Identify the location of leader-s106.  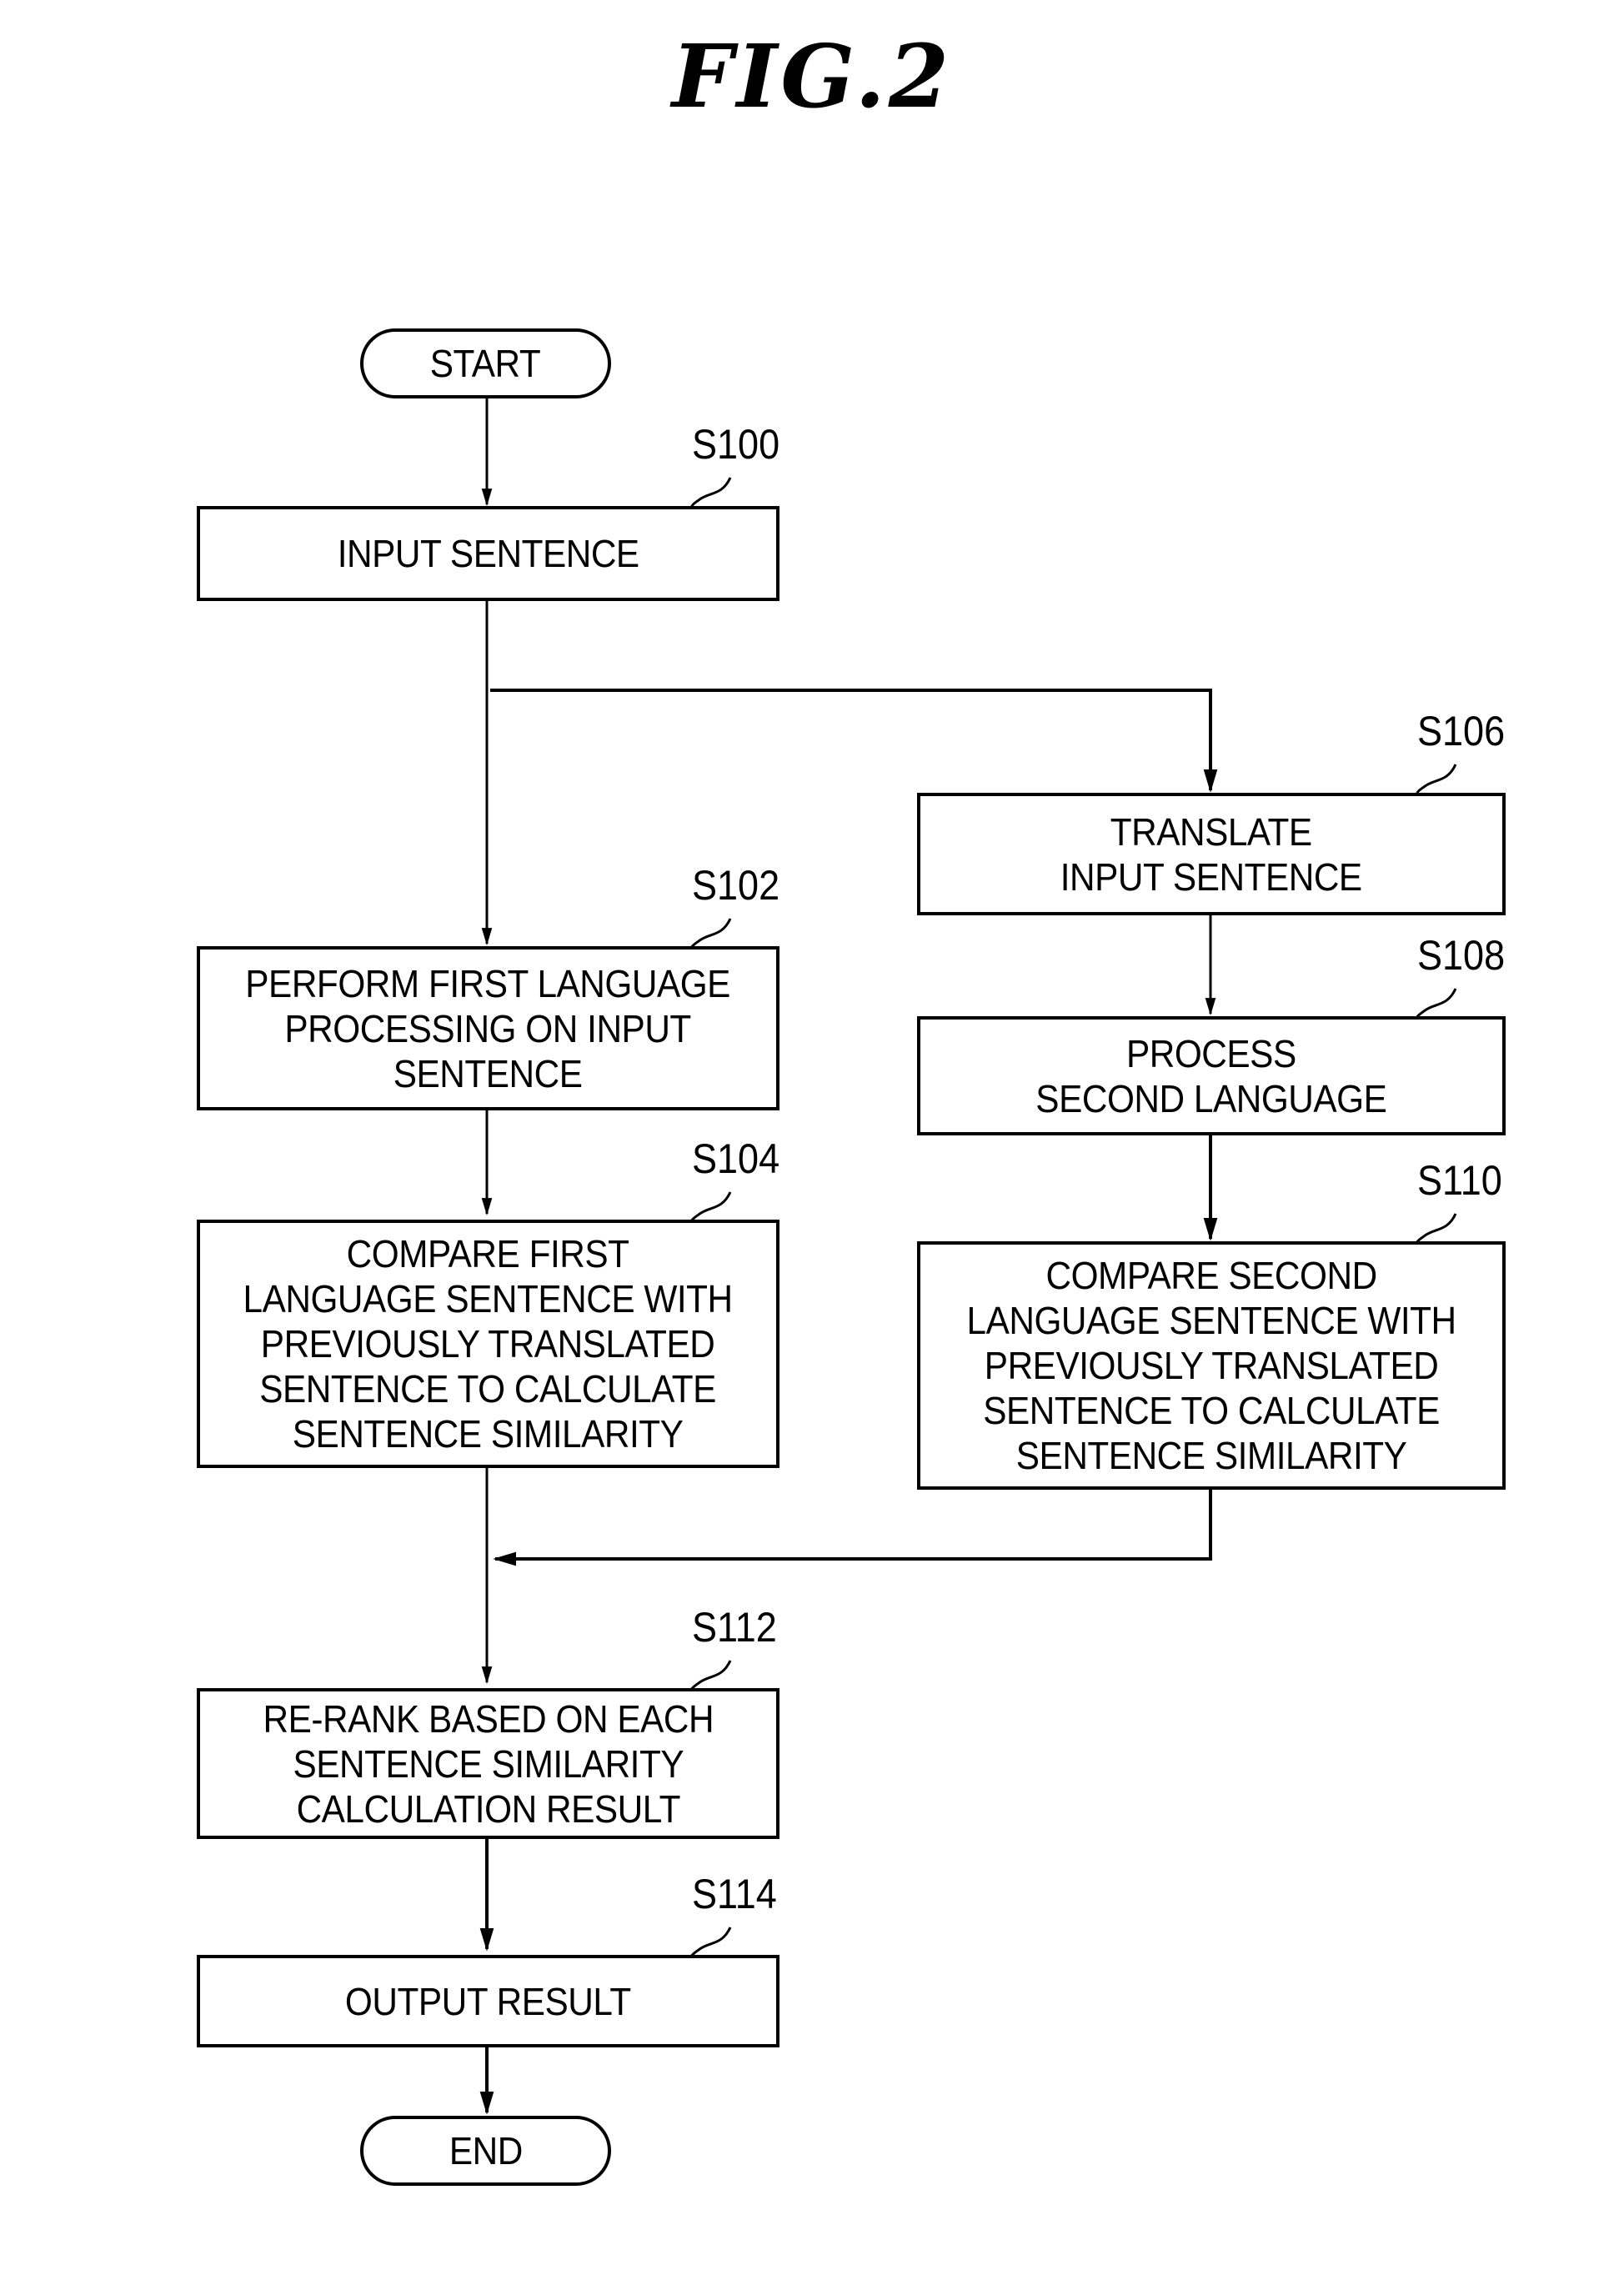
(1436, 779).